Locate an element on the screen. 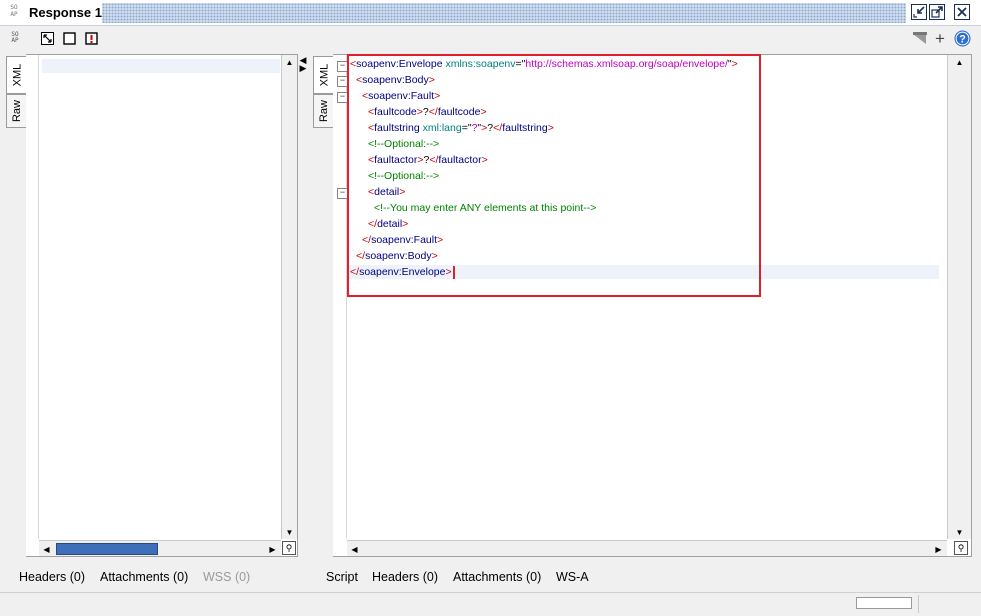 This screenshot has height=616, width=981. tab-script: Script is located at coordinates (342, 577).